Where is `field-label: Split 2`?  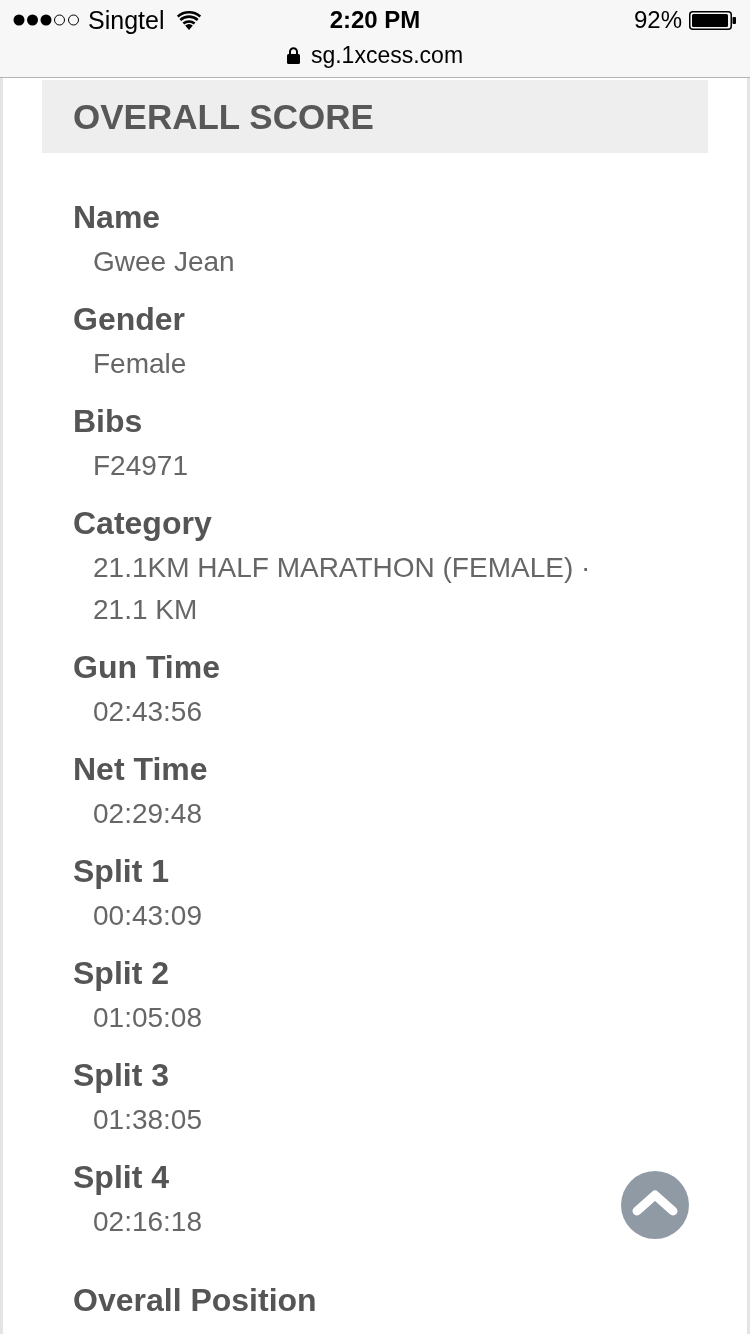
field-label: Split 2 is located at coordinates (121, 973).